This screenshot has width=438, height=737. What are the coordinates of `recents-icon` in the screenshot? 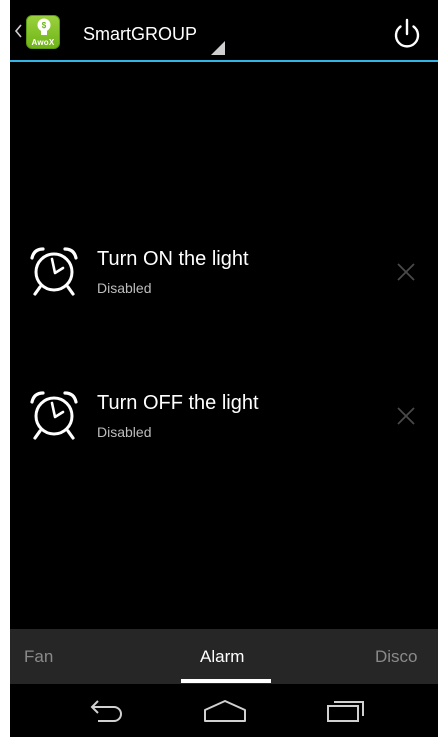 It's located at (346, 710).